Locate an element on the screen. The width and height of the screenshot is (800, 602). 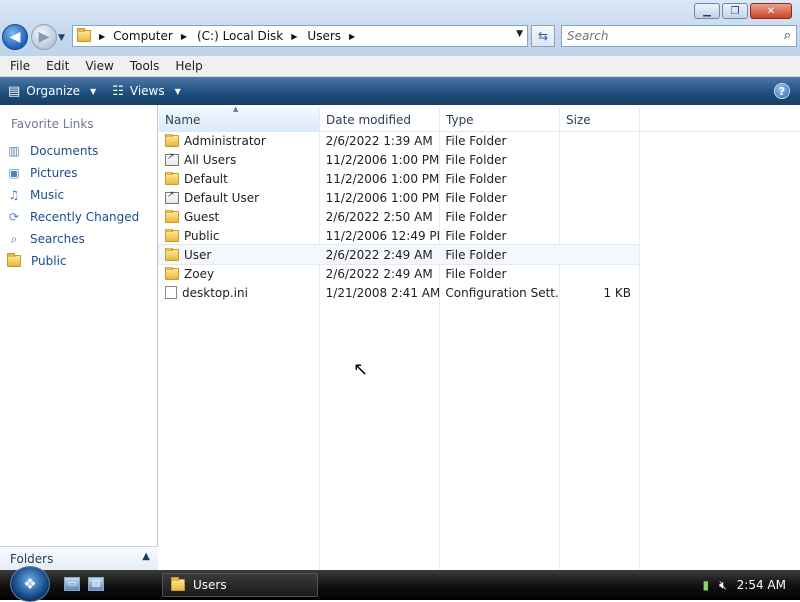
file-date: 11/2/2006 1:00 PM is located at coordinates (382, 159).